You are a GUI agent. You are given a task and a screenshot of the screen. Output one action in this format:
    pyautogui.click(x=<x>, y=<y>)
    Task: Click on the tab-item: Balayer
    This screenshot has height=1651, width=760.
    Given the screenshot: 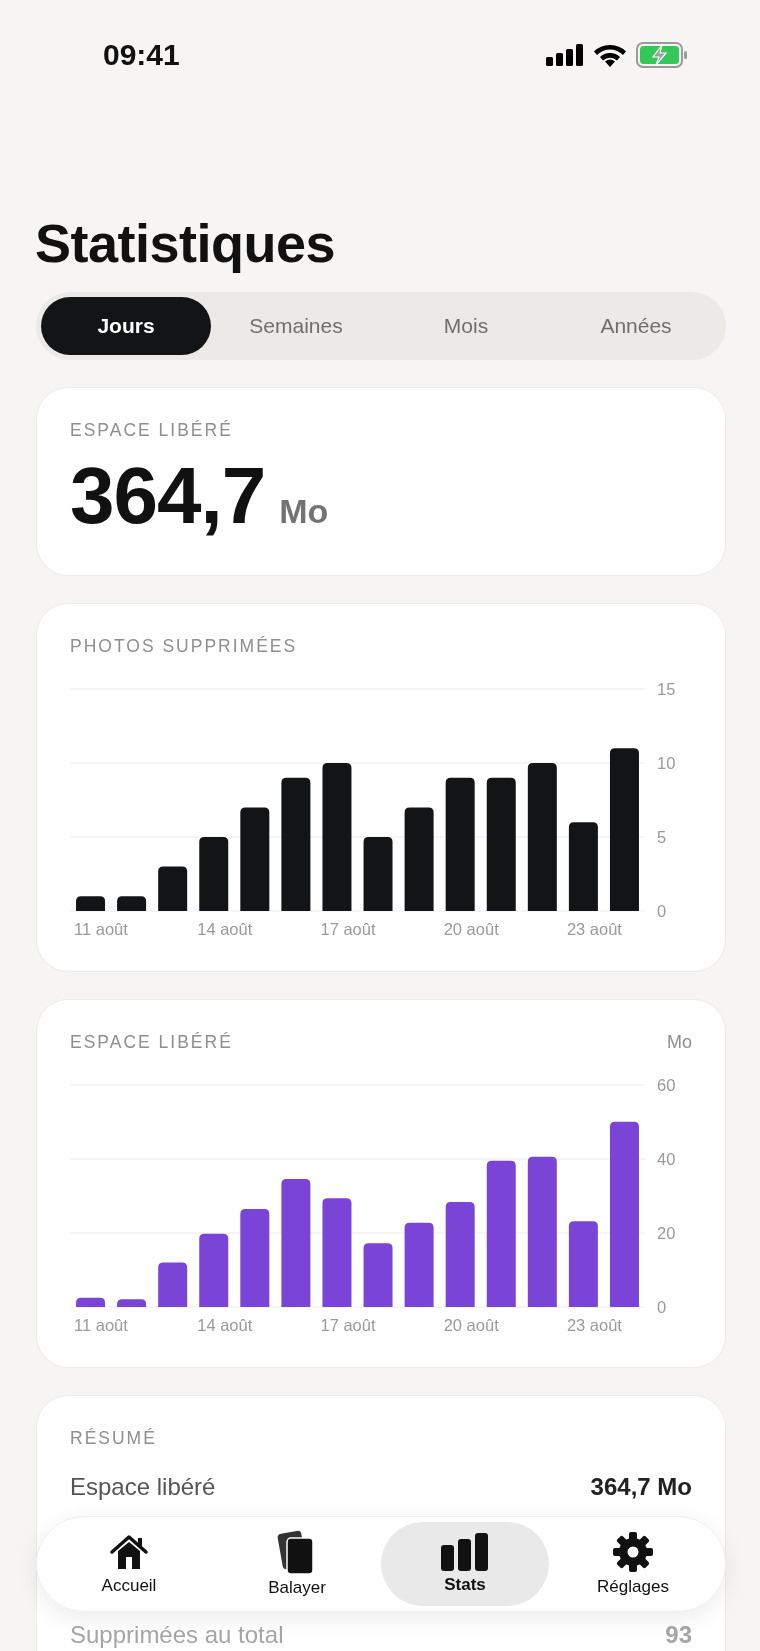 What is the action you would take?
    pyautogui.click(x=297, y=1564)
    